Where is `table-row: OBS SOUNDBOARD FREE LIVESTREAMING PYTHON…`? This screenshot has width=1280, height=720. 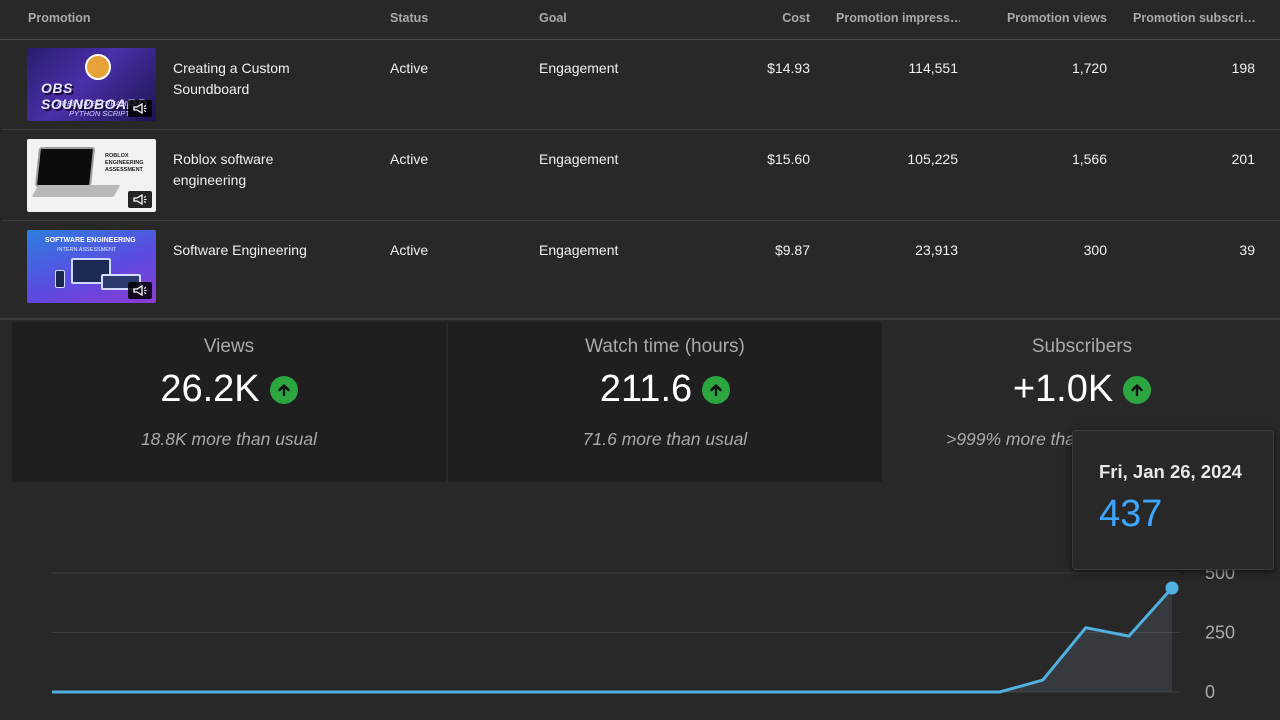 table-row: OBS SOUNDBOARD FREE LIVESTREAMING PYTHON… is located at coordinates (641, 85).